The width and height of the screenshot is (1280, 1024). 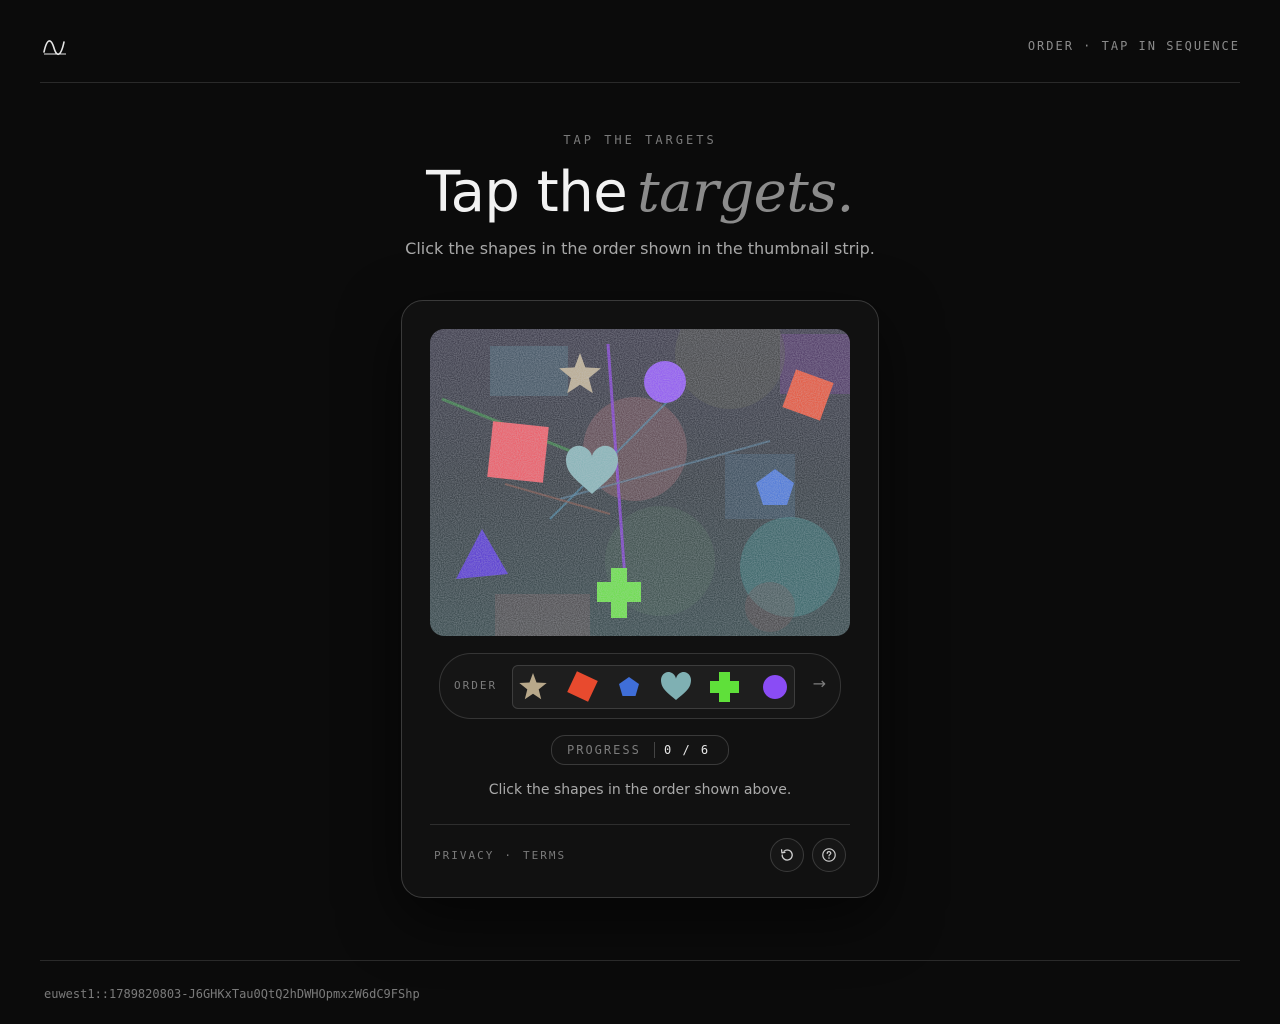 What do you see at coordinates (654, 750) in the screenshot?
I see `progress-divider` at bounding box center [654, 750].